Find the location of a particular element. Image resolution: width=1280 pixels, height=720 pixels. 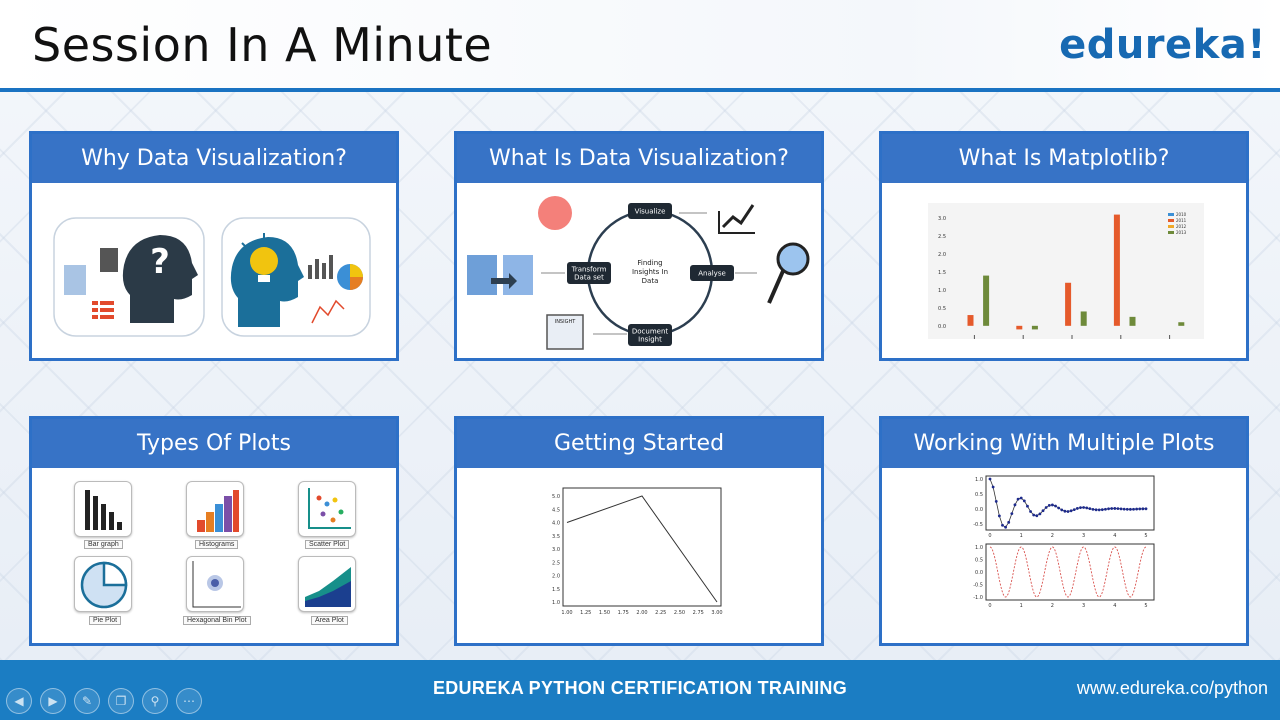

bar-graph-thumb is located at coordinates (103, 509).